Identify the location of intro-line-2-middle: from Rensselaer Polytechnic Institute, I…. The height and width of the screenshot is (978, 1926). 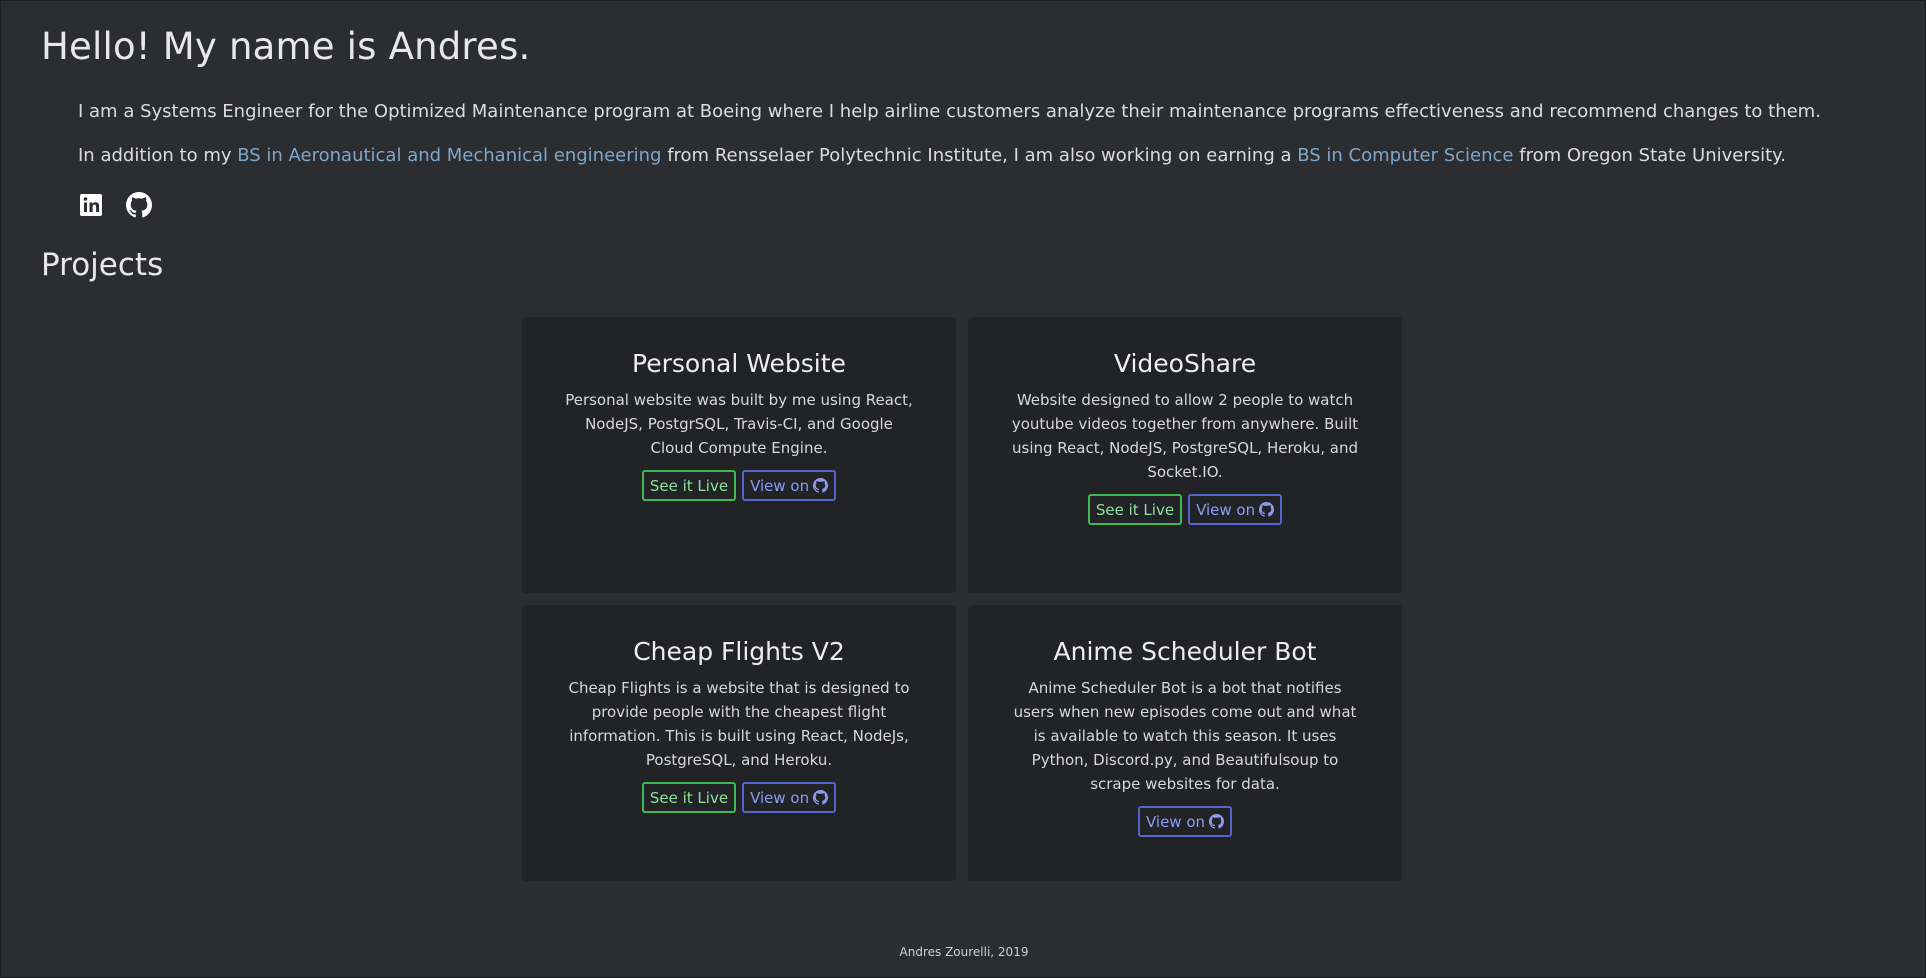
(979, 155).